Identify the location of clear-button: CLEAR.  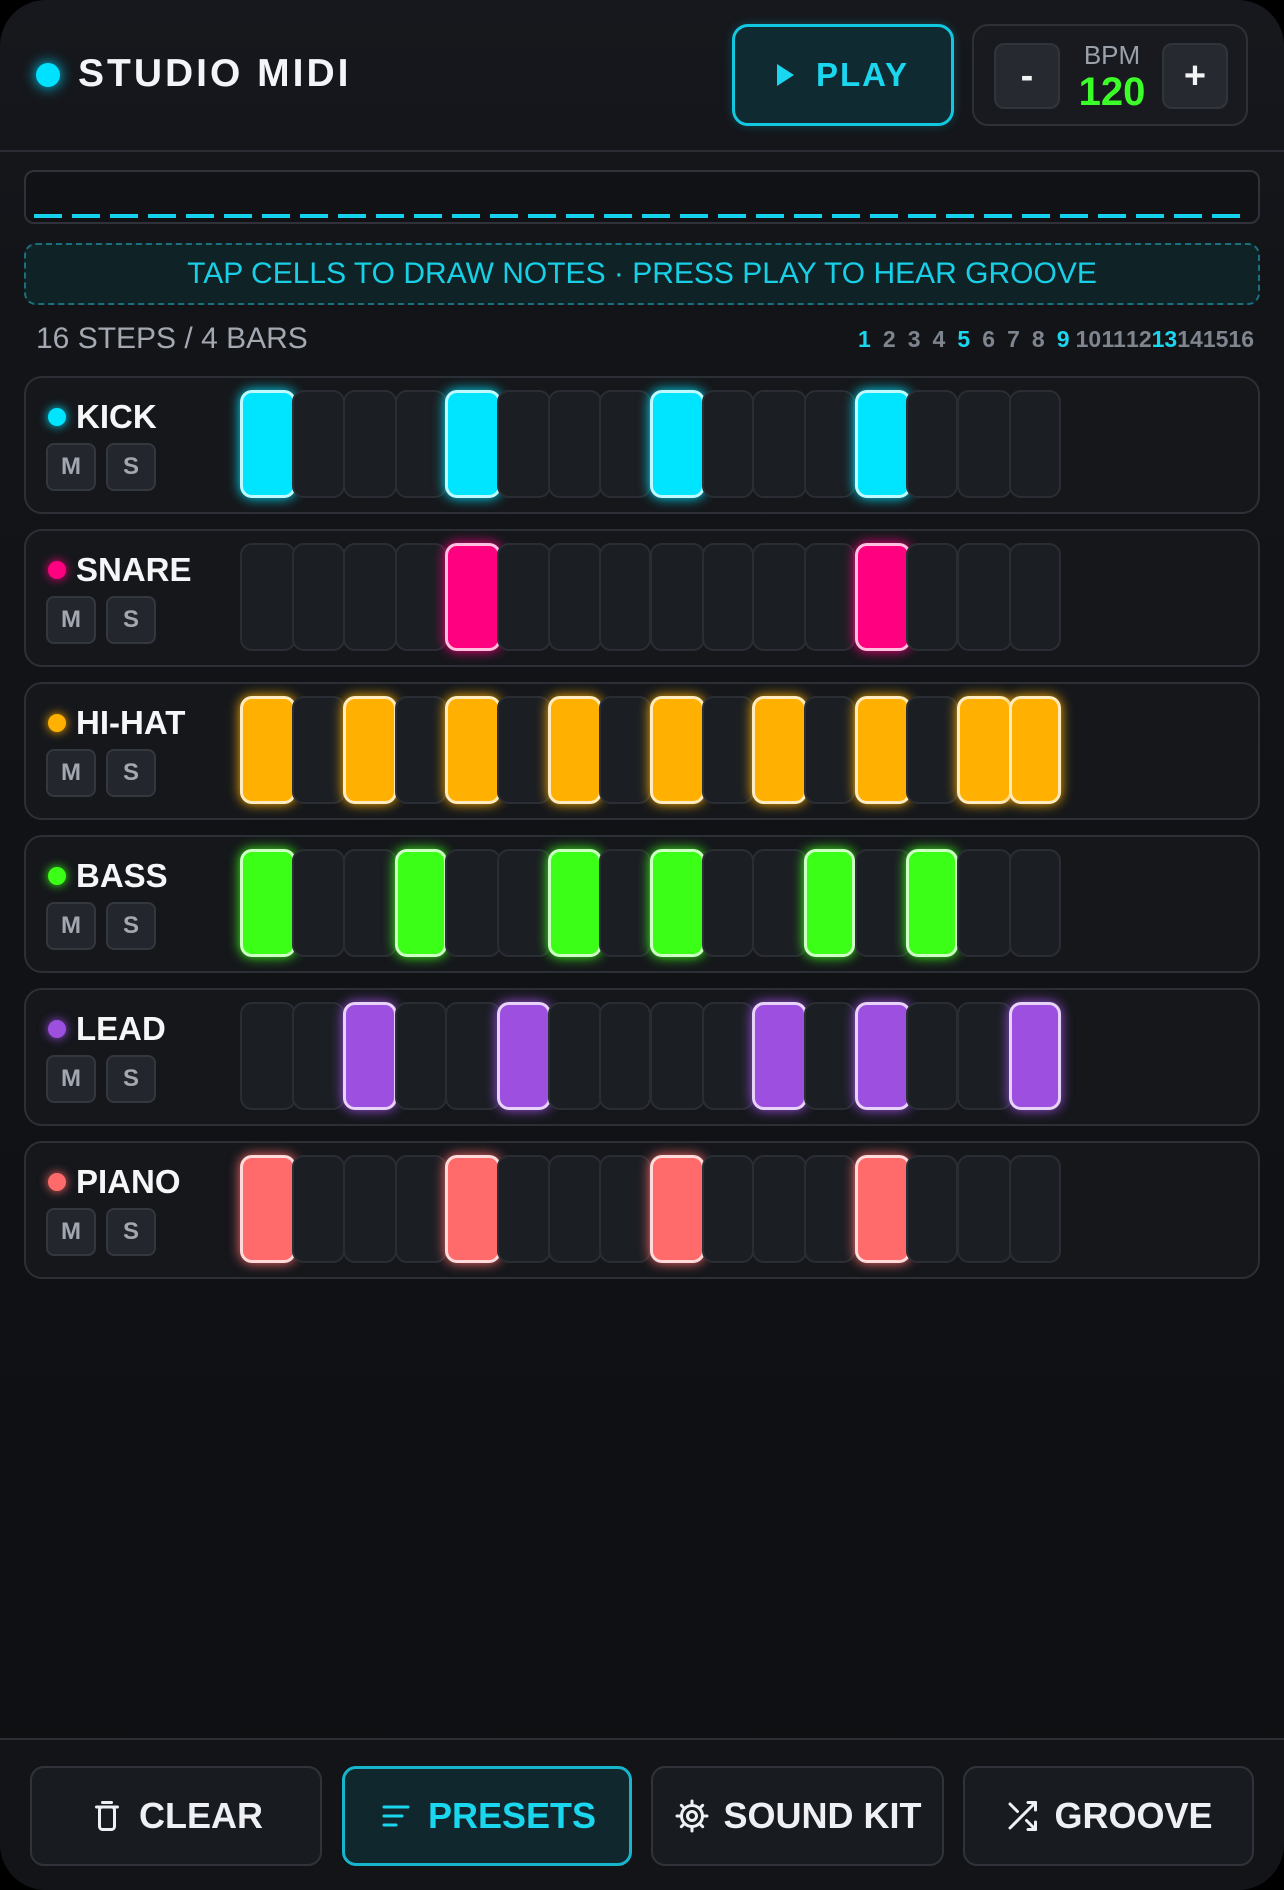
(176, 1816).